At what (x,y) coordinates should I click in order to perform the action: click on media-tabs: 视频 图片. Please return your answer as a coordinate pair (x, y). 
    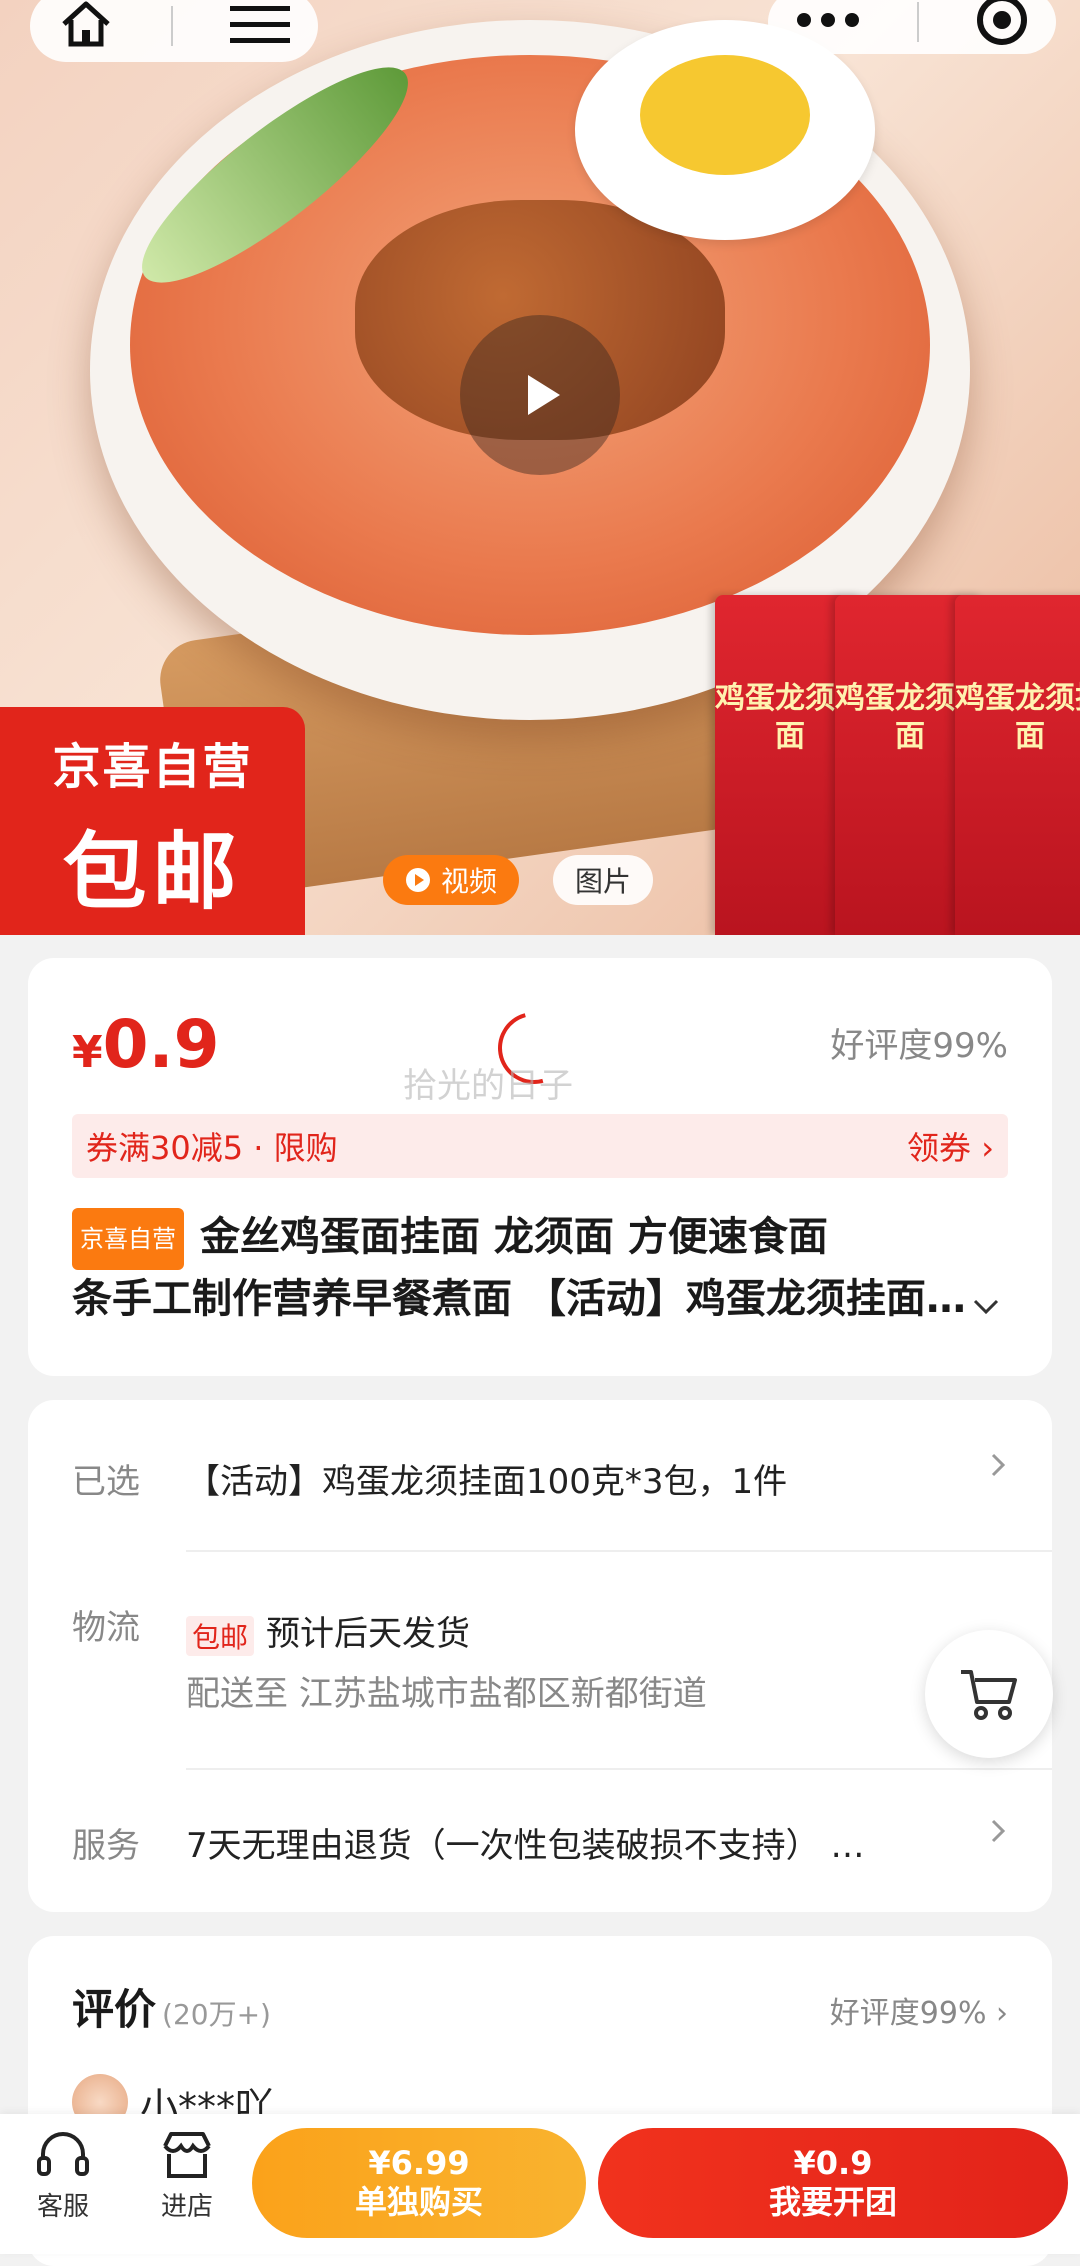
    Looking at the image, I should click on (518, 880).